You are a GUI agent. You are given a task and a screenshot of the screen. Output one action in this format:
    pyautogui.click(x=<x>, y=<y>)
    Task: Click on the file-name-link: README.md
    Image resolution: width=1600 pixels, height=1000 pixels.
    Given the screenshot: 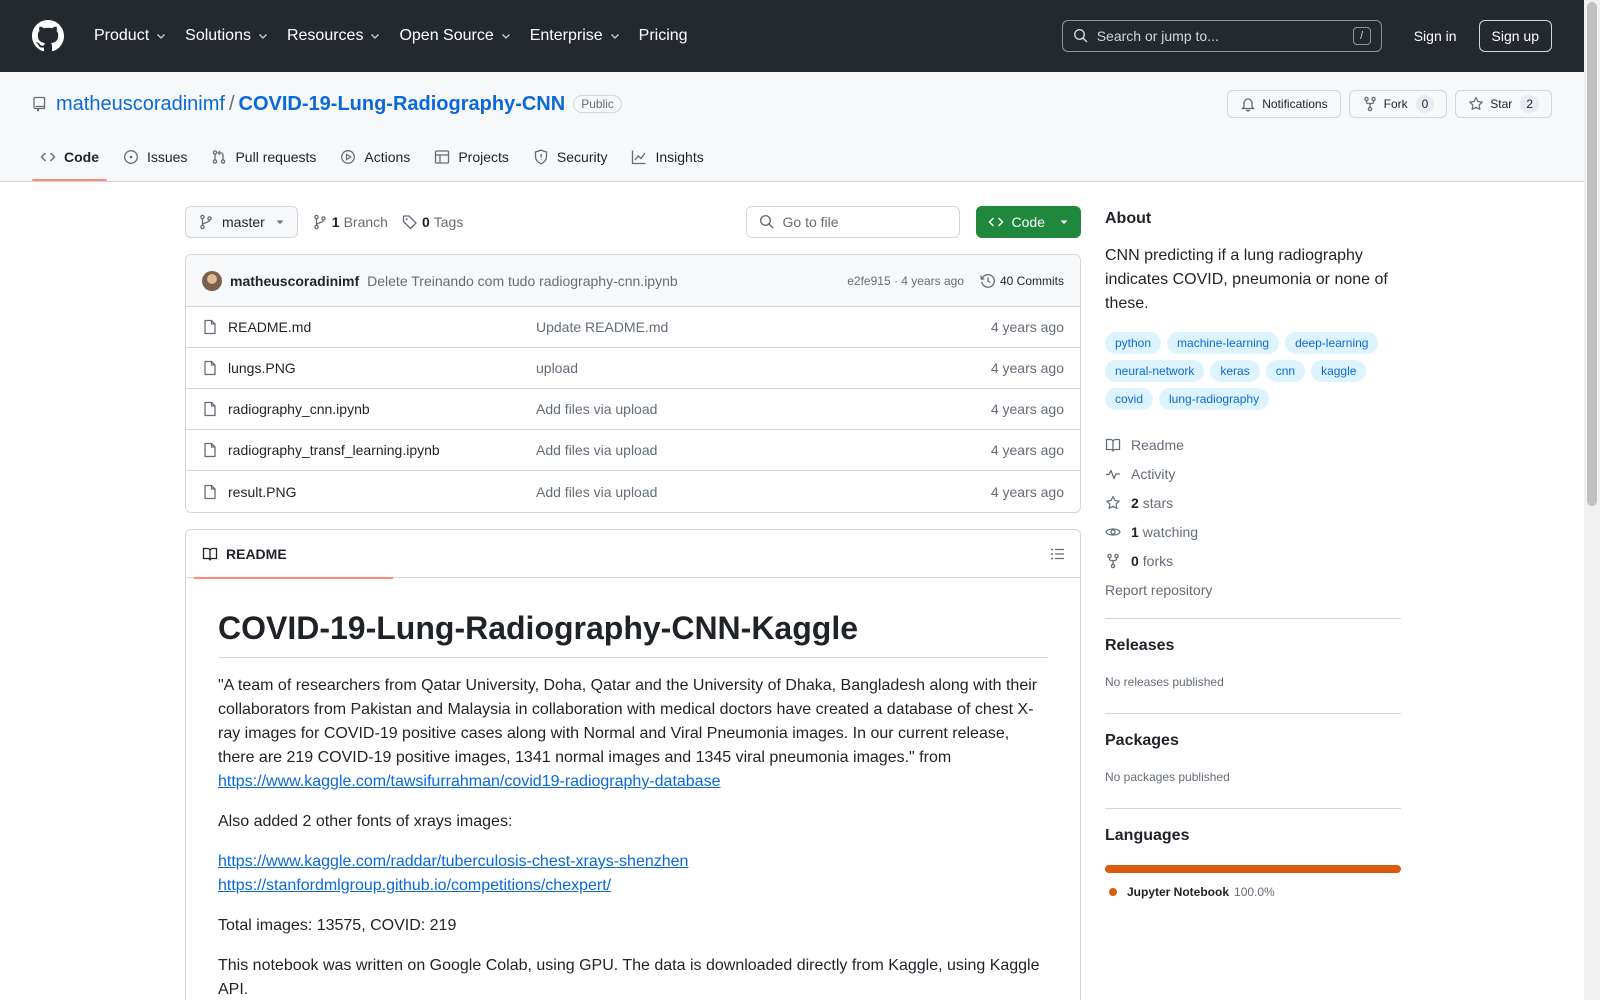 What is the action you would take?
    pyautogui.click(x=369, y=327)
    